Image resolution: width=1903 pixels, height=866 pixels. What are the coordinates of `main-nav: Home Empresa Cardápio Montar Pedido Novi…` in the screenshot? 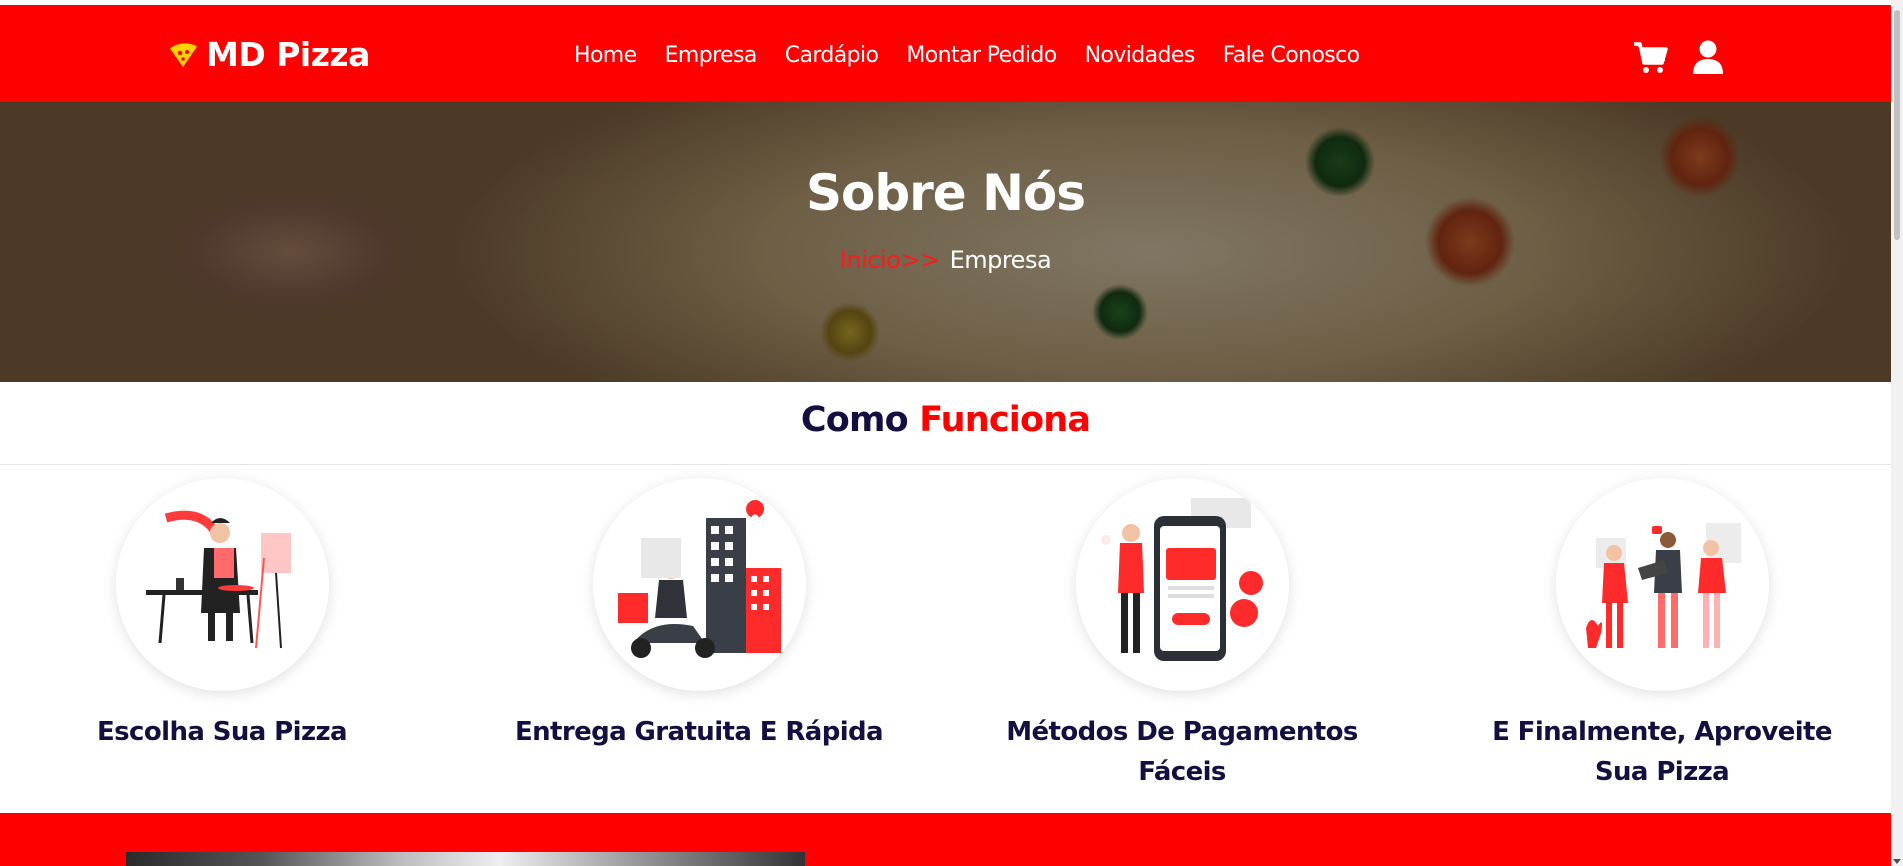 It's located at (967, 55).